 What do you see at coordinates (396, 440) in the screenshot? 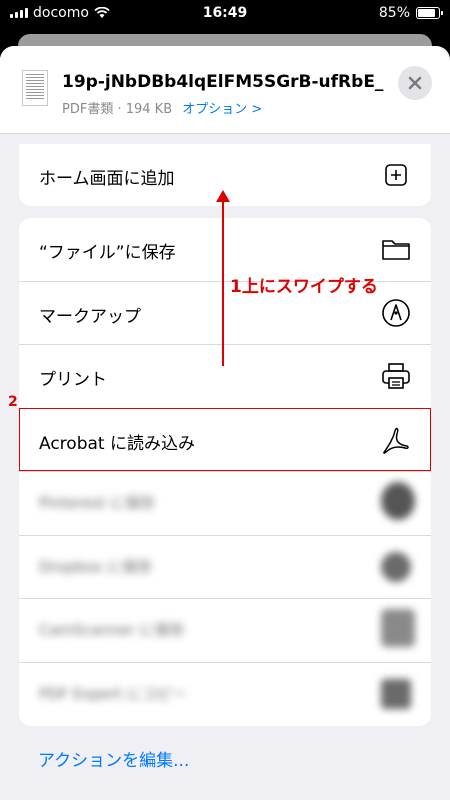
I see `acrobat-icon` at bounding box center [396, 440].